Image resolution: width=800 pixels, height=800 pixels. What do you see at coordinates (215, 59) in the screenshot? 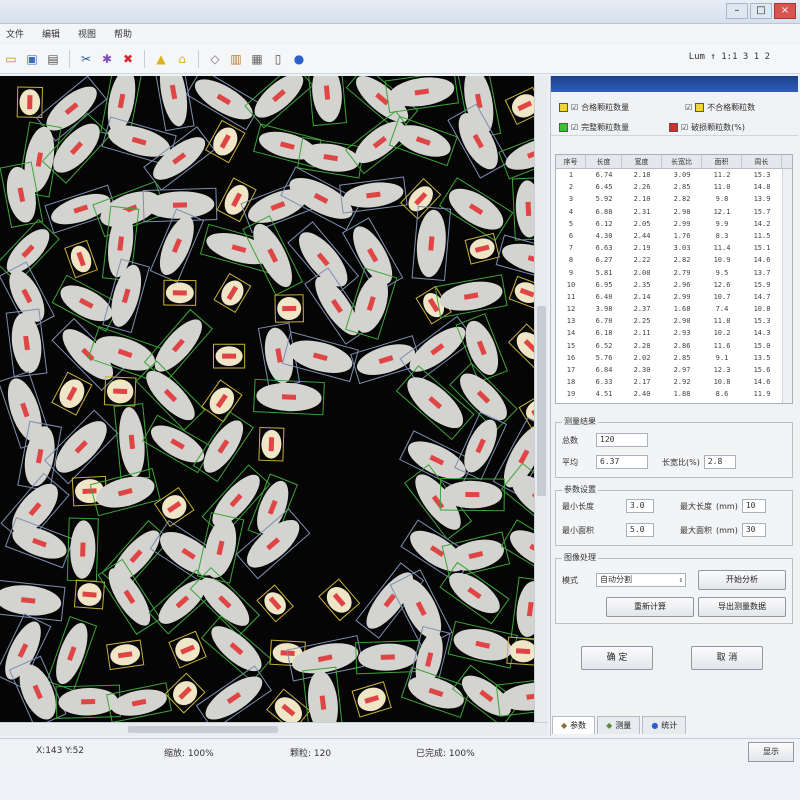
I see `gem-icon: ◇` at bounding box center [215, 59].